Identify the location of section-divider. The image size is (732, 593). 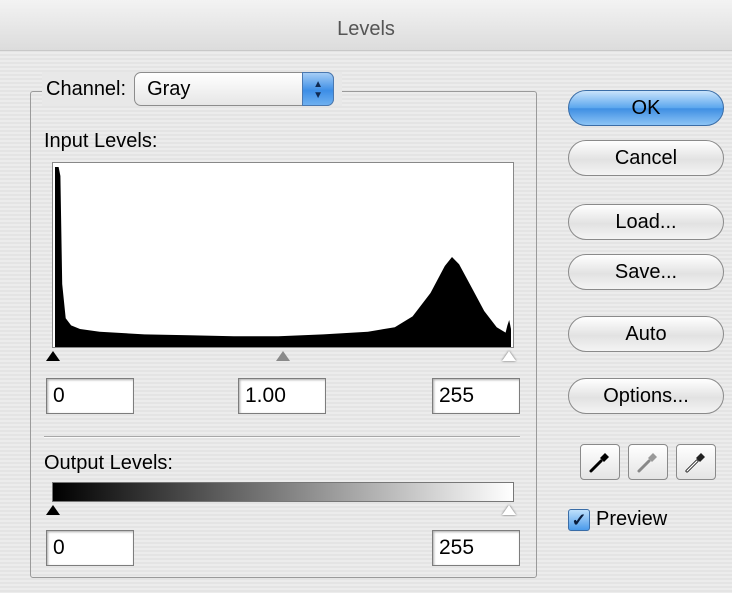
(282, 437).